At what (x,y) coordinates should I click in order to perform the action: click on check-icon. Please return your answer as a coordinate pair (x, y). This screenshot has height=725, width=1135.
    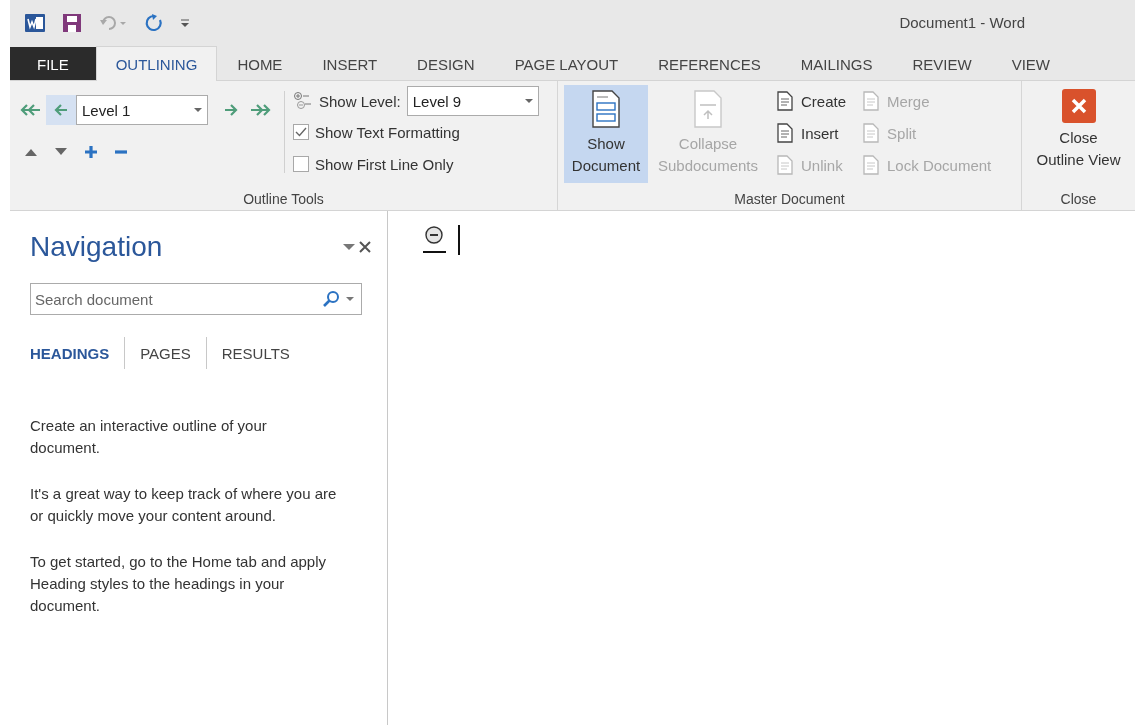
    Looking at the image, I should click on (301, 132).